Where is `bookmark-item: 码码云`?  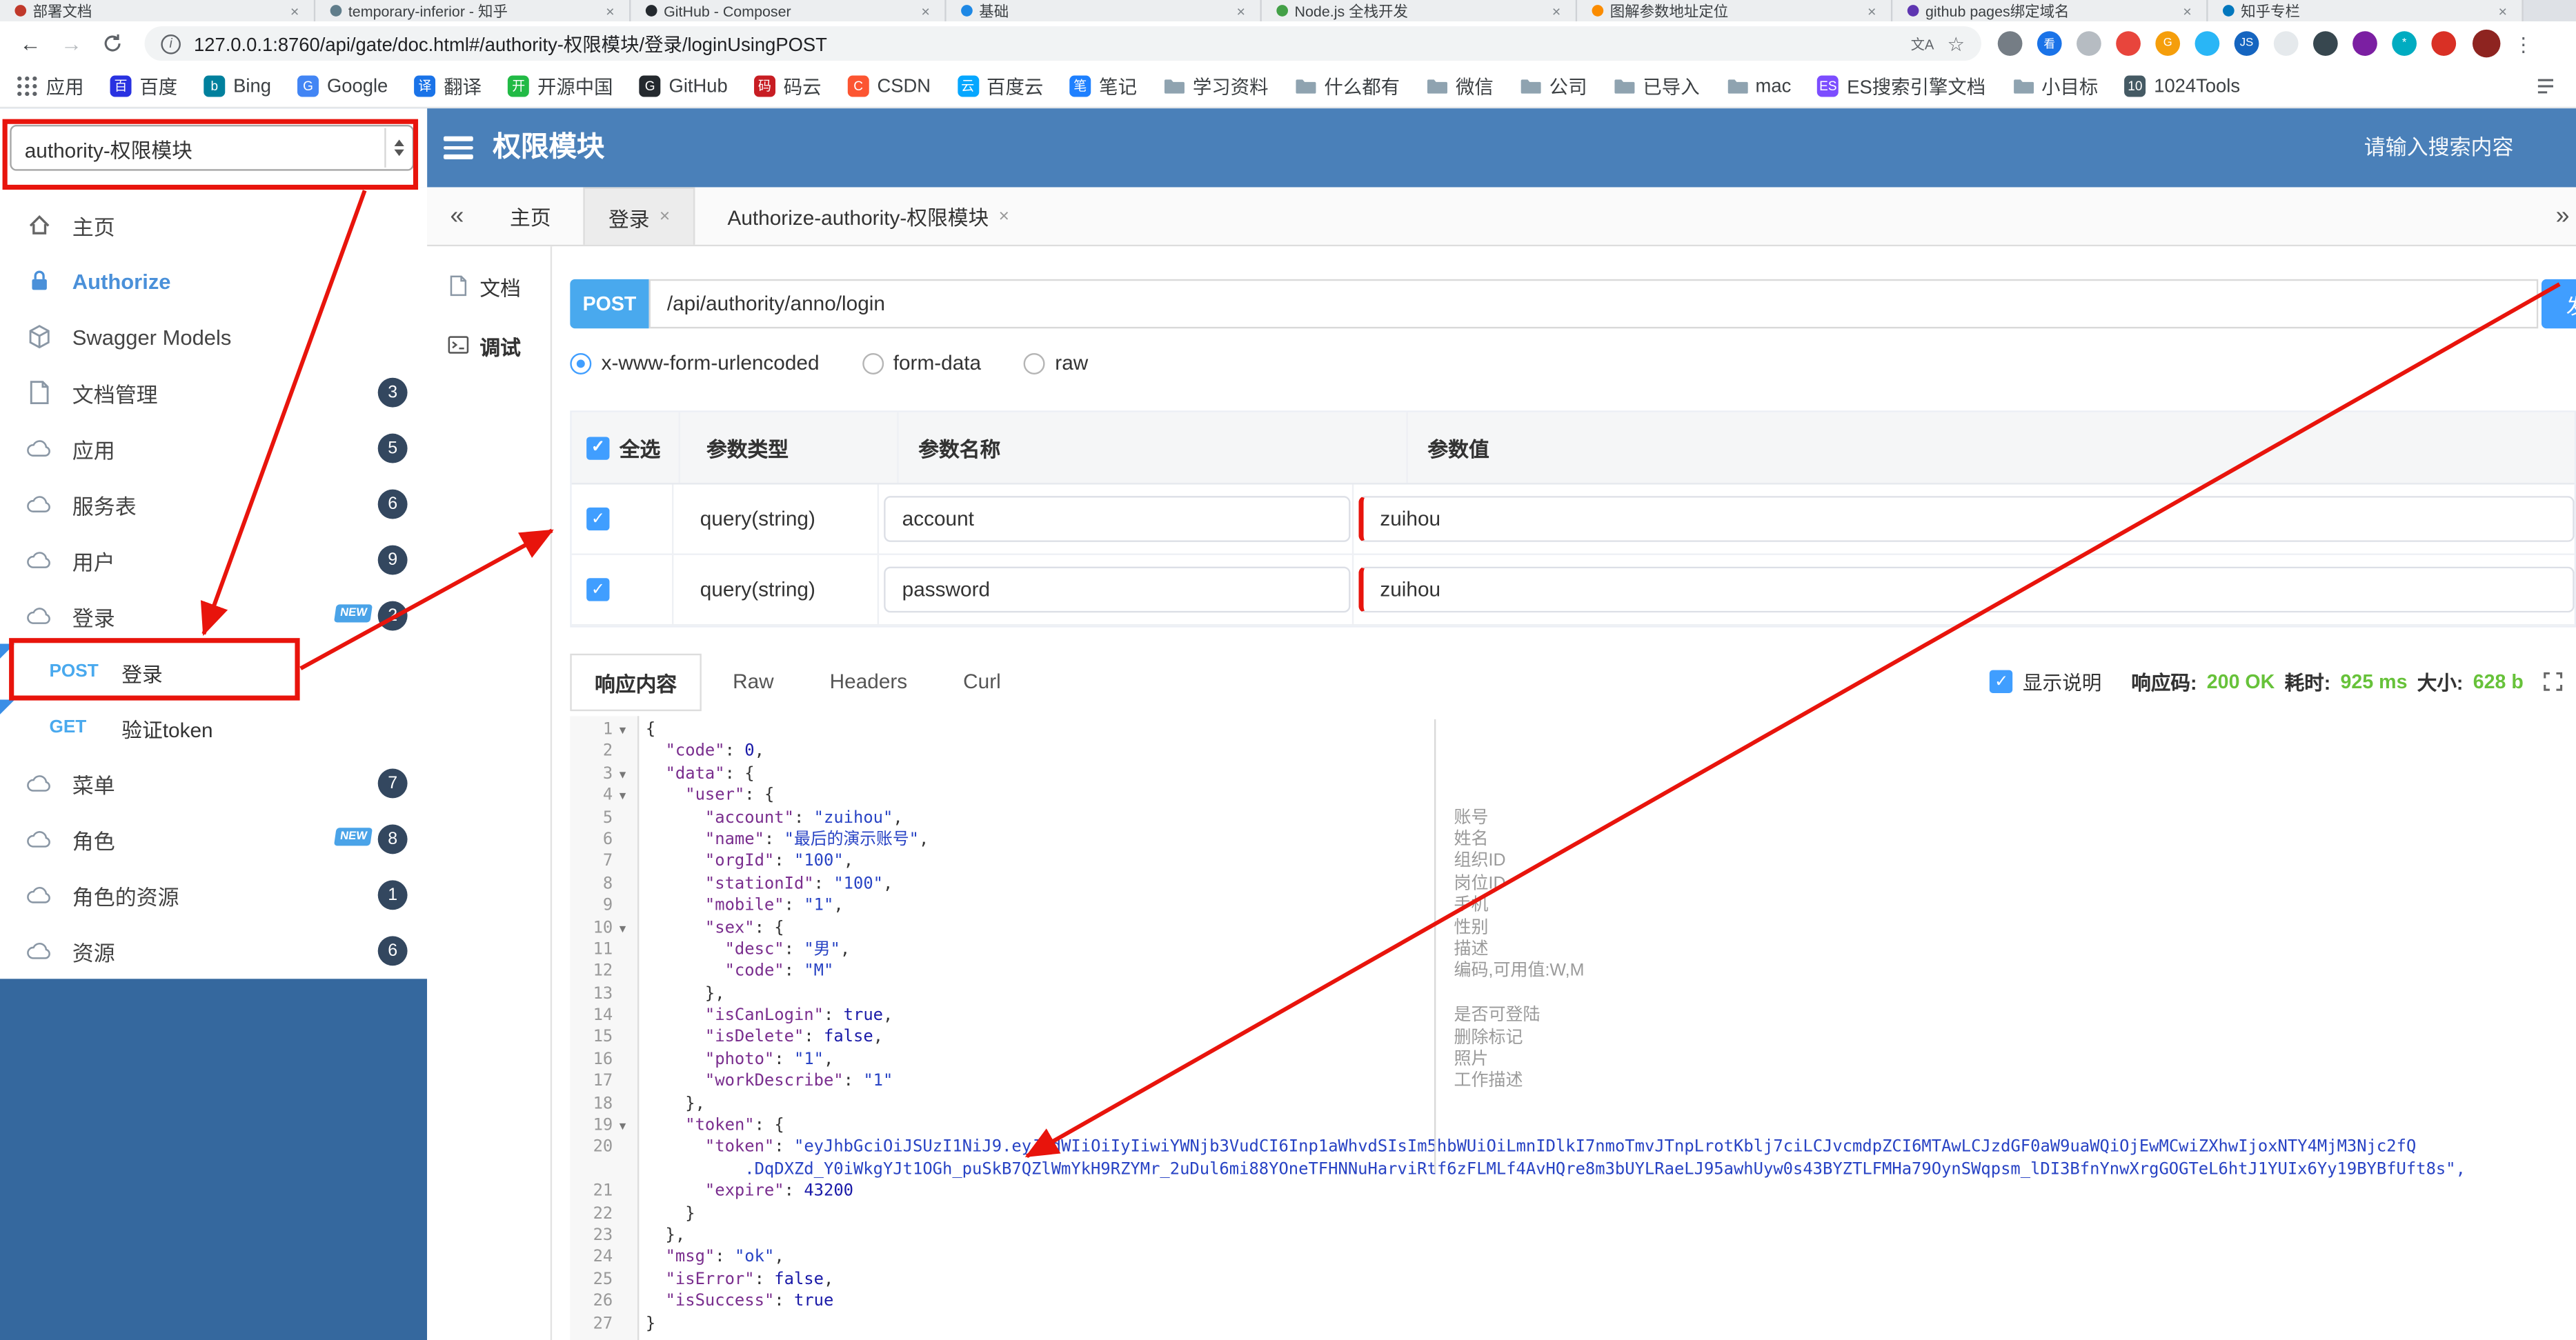
bookmark-item: 码码云 is located at coordinates (787, 86).